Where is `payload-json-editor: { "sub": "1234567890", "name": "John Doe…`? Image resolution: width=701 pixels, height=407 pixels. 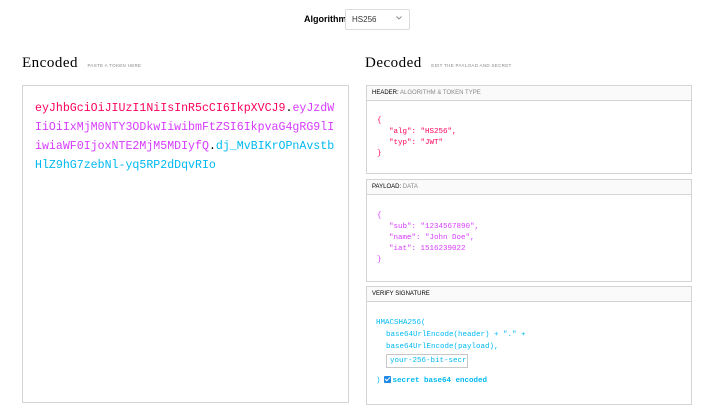
payload-json-editor: { "sub": "1234567890", "name": "John Doe… is located at coordinates (428, 238).